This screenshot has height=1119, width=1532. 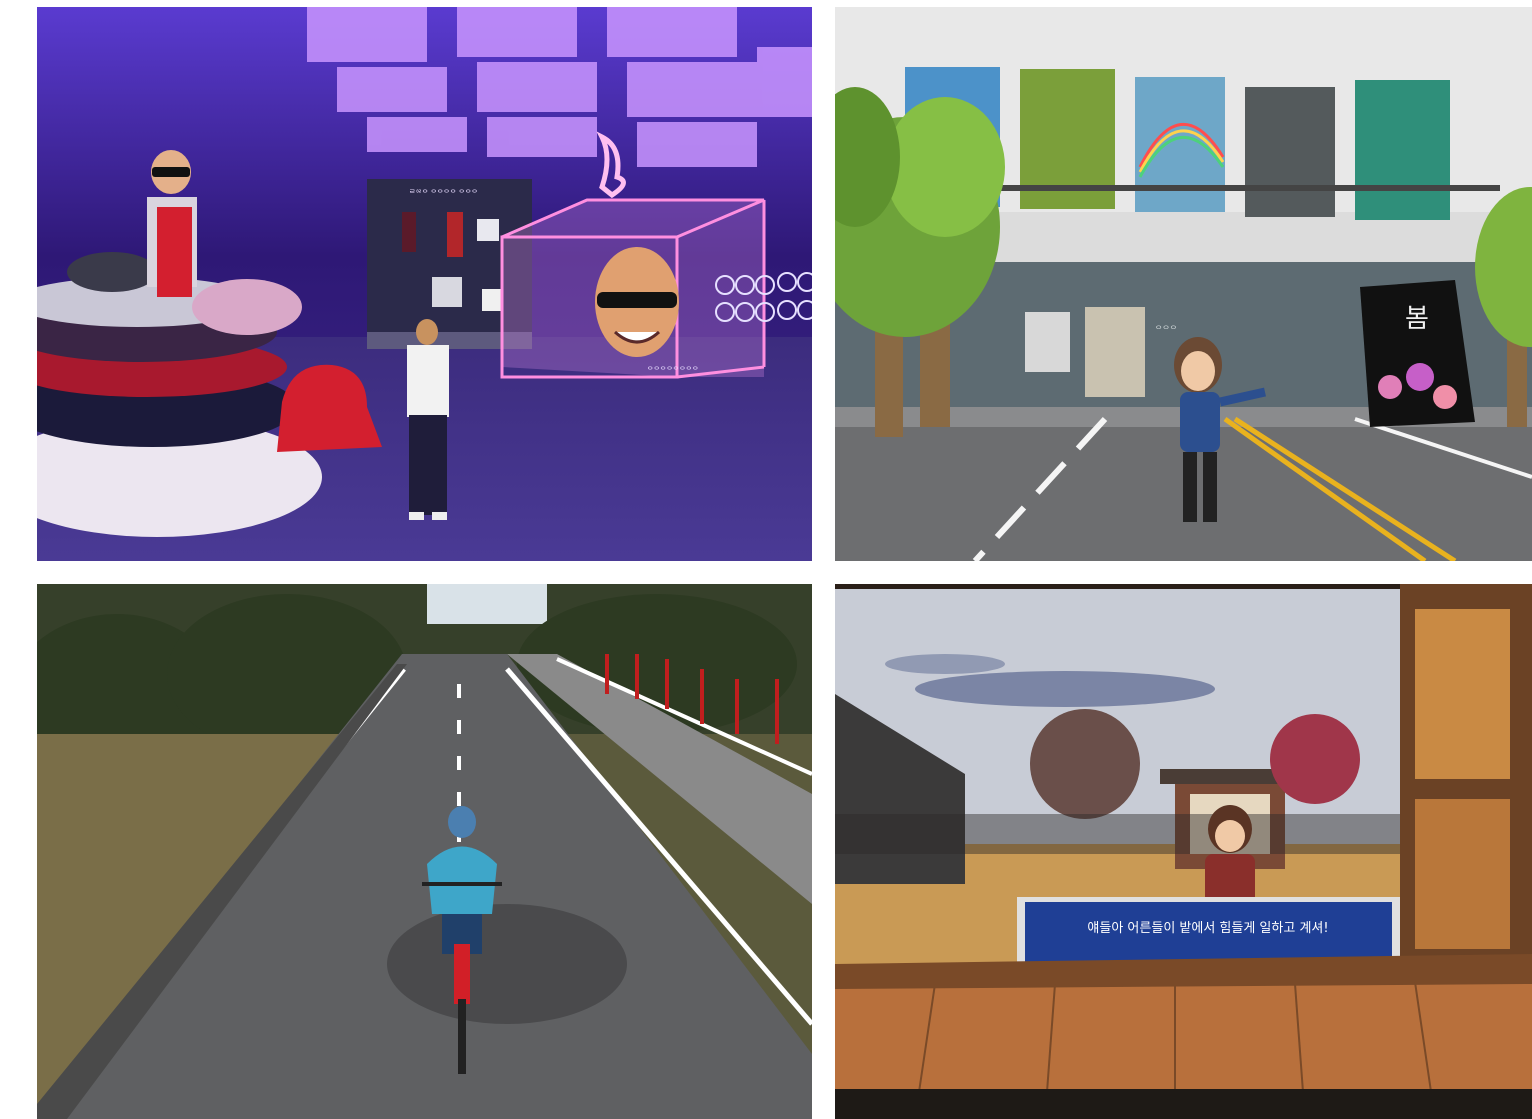 What do you see at coordinates (1230, 857) in the screenshot?
I see `village-child-avatar` at bounding box center [1230, 857].